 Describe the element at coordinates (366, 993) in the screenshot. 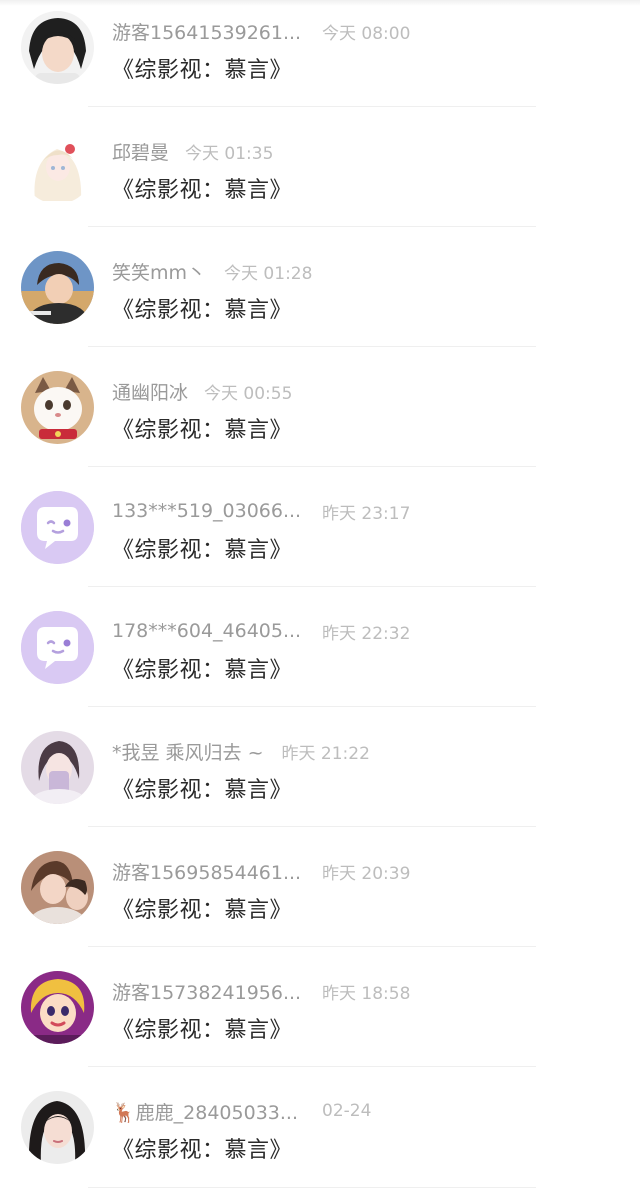

I see `comment-time: 昨天 18:58` at that location.